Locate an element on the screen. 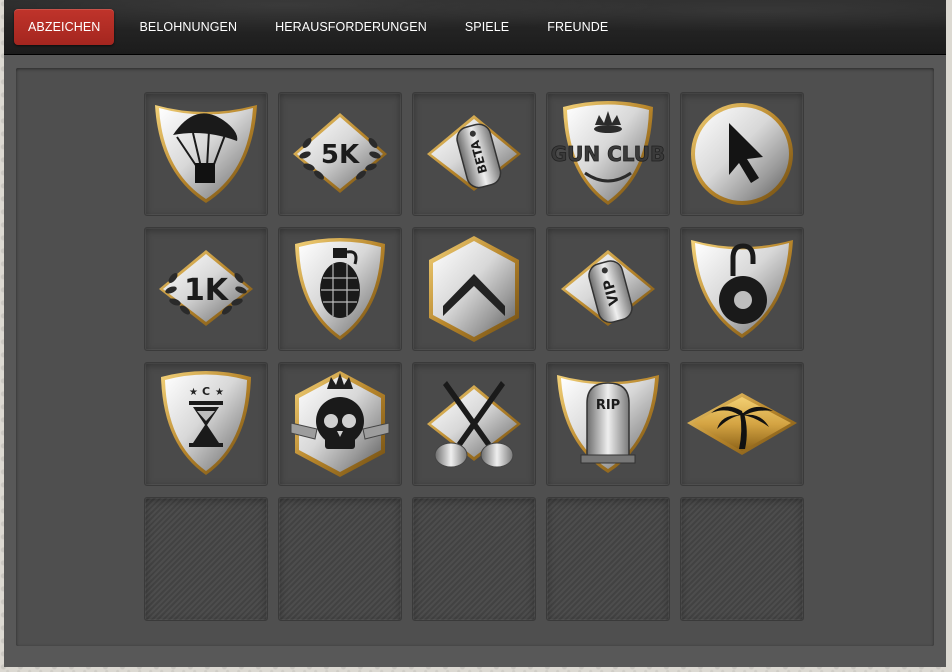 Image resolution: width=952 pixels, height=672 pixels. tab-herausforderungen: HERAUSFORDERUNGEN is located at coordinates (351, 27).